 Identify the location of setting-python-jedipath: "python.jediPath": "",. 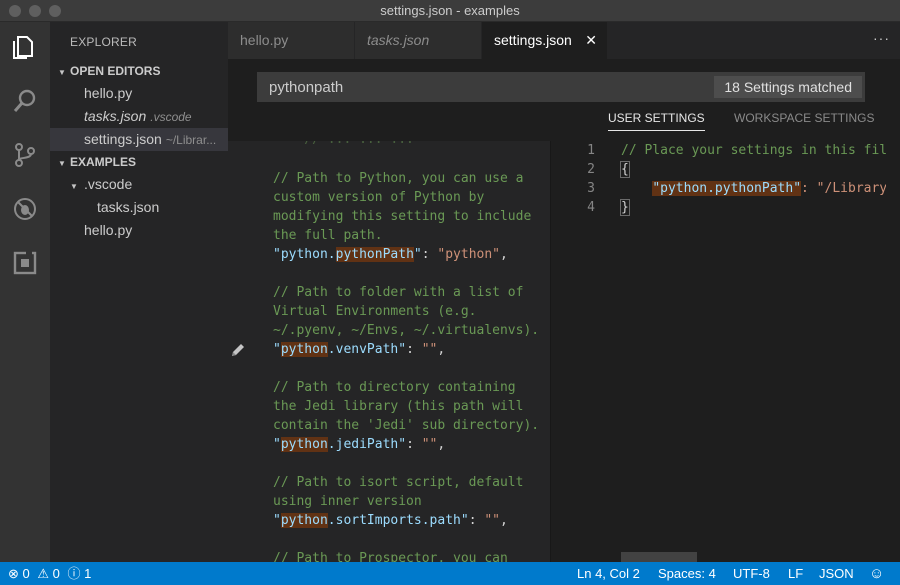
(359, 444).